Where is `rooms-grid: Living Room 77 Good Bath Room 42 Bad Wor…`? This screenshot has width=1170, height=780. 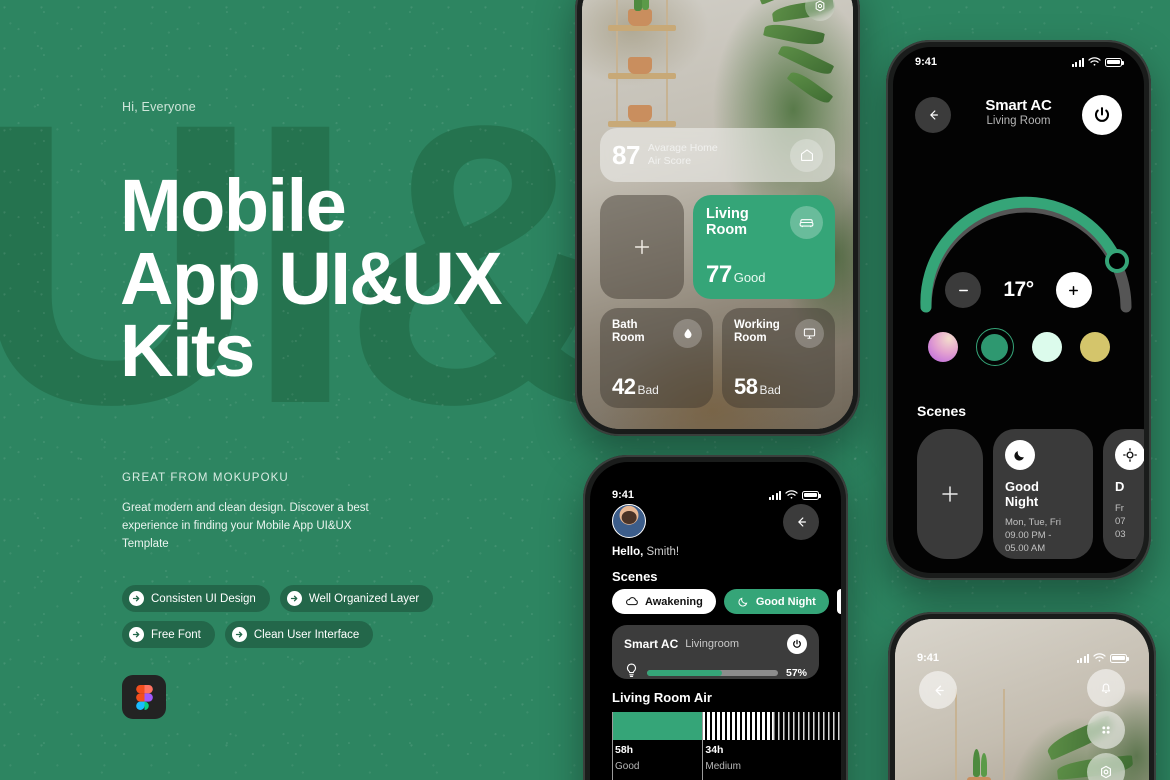
rooms-grid: Living Room 77 Good Bath Room 42 Bad Wor… is located at coordinates (717, 301).